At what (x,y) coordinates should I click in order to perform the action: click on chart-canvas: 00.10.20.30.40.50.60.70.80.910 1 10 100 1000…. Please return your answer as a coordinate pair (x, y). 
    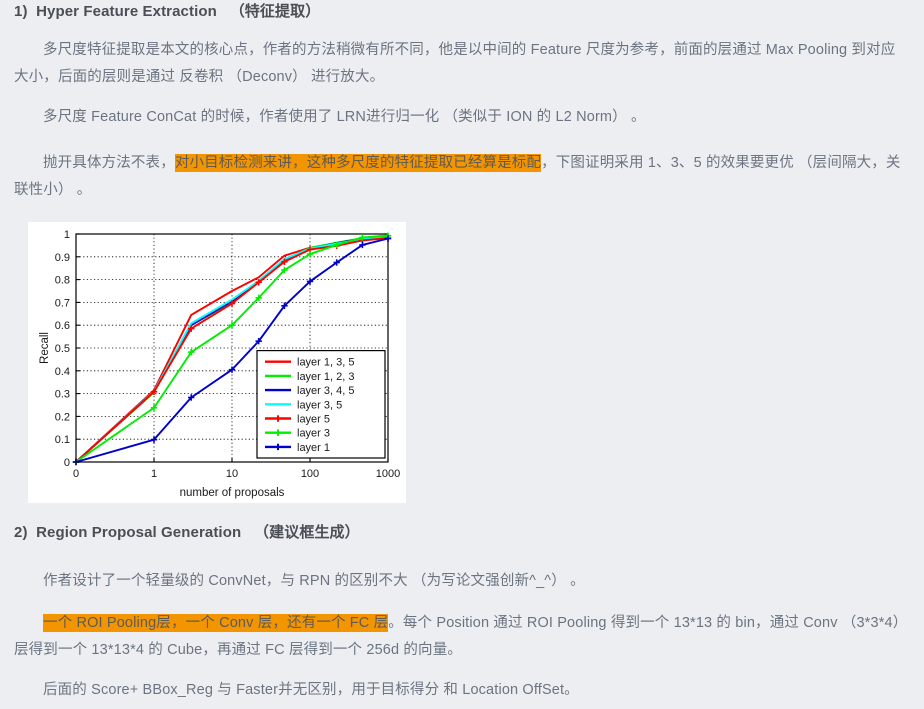
    Looking at the image, I should click on (219, 364).